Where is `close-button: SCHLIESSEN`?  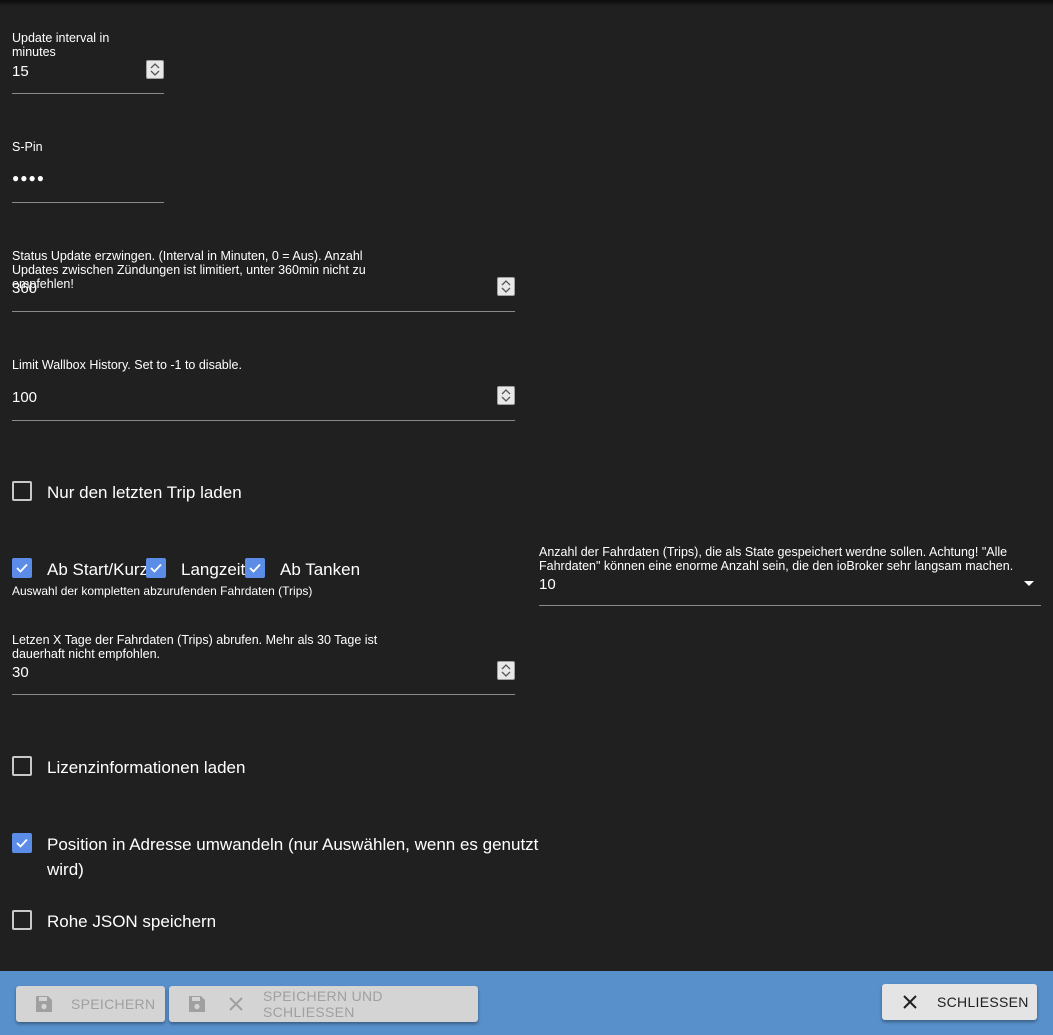 close-button: SCHLIESSEN is located at coordinates (959, 1002).